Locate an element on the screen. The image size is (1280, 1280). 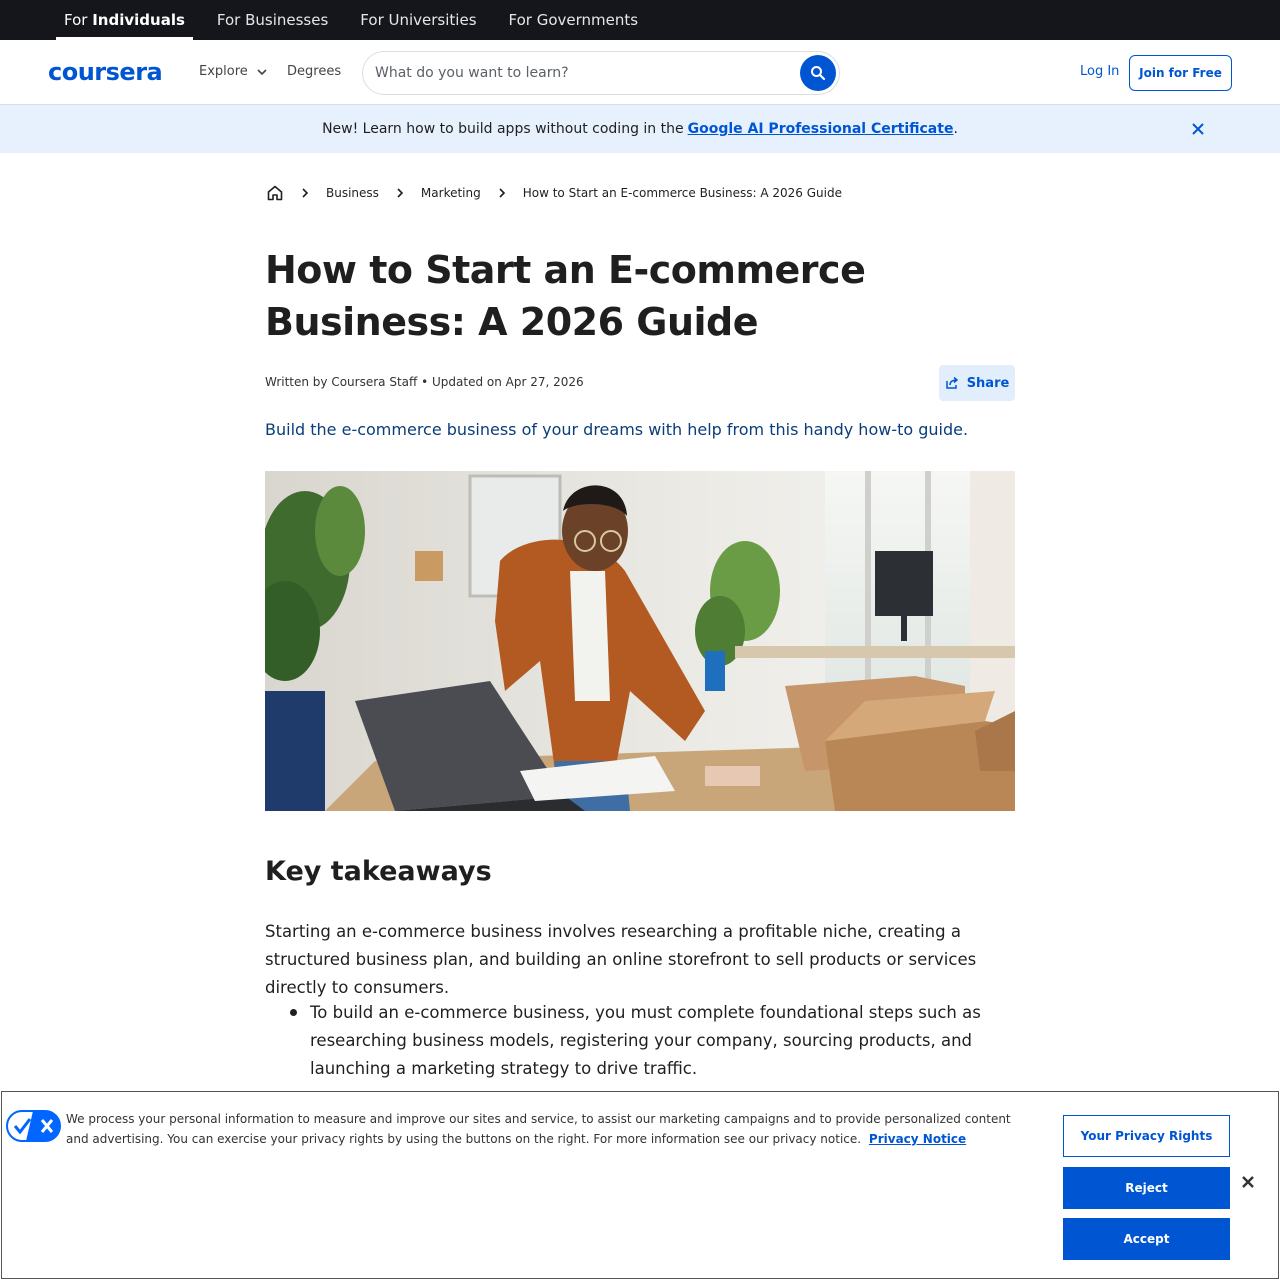
privacy-notice-link: Privacy Notice is located at coordinates (917, 1139).